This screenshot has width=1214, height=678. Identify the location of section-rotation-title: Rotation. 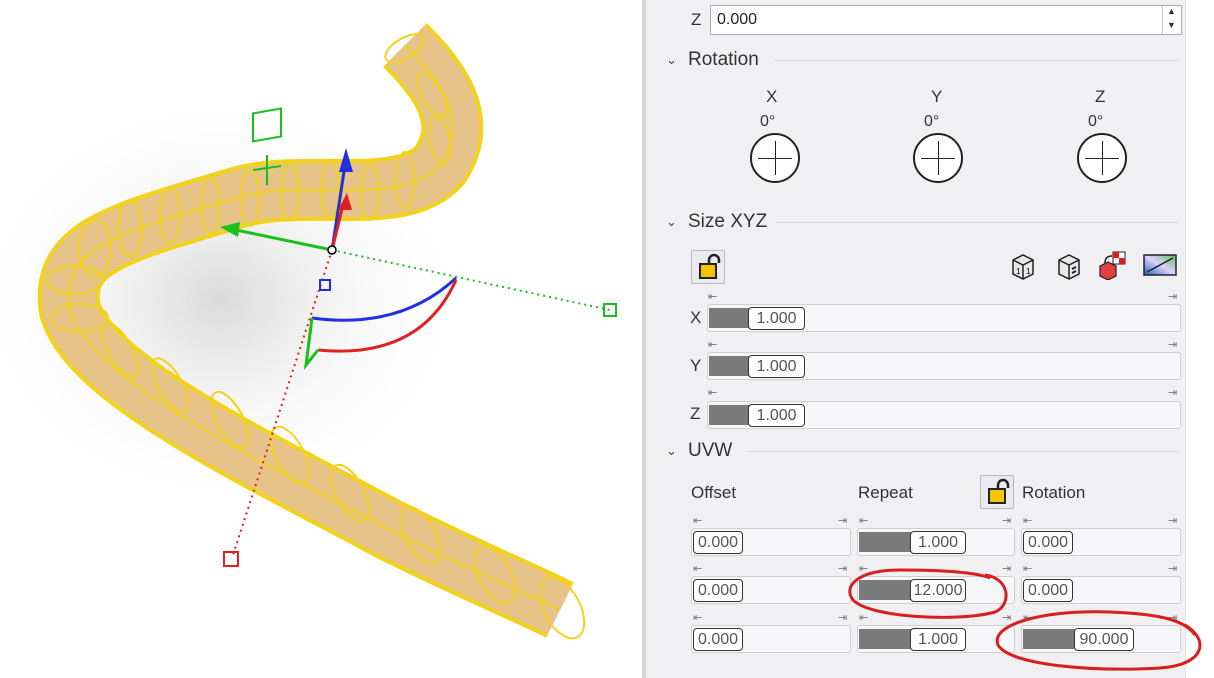
(723, 59).